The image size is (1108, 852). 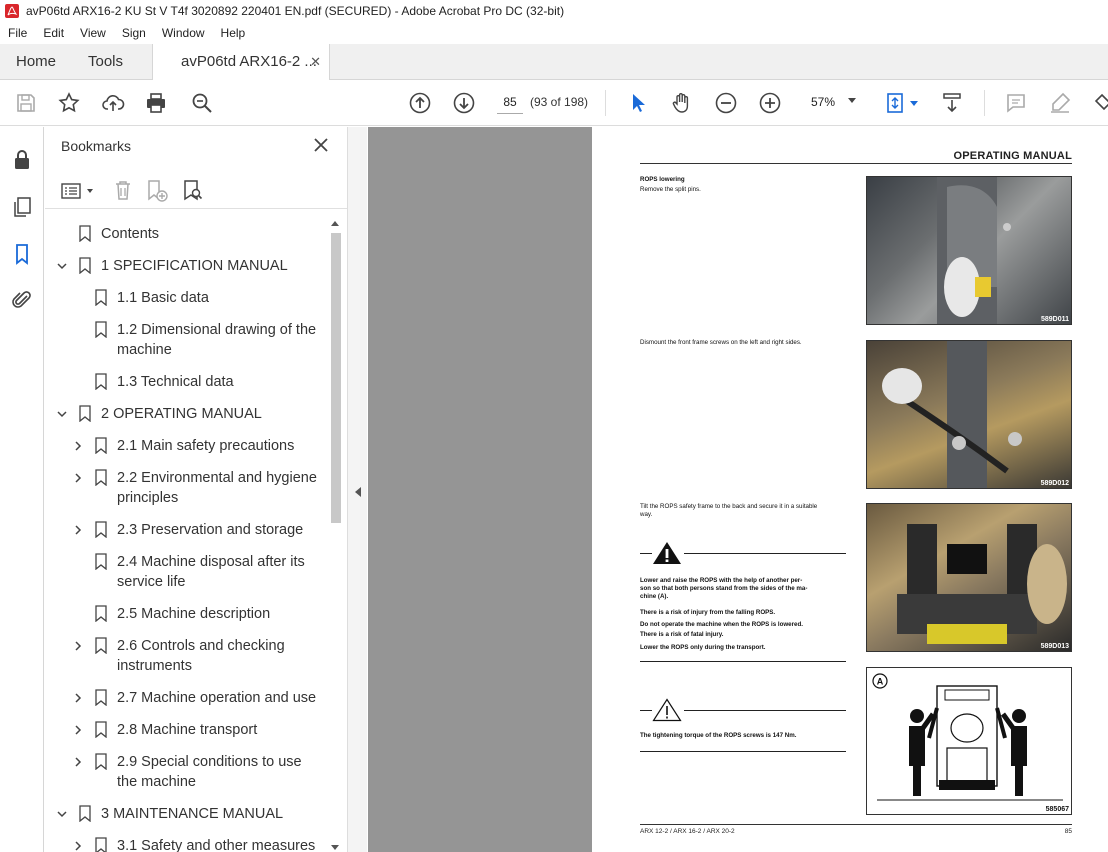 I want to click on comment-icon, so click(x=1016, y=103).